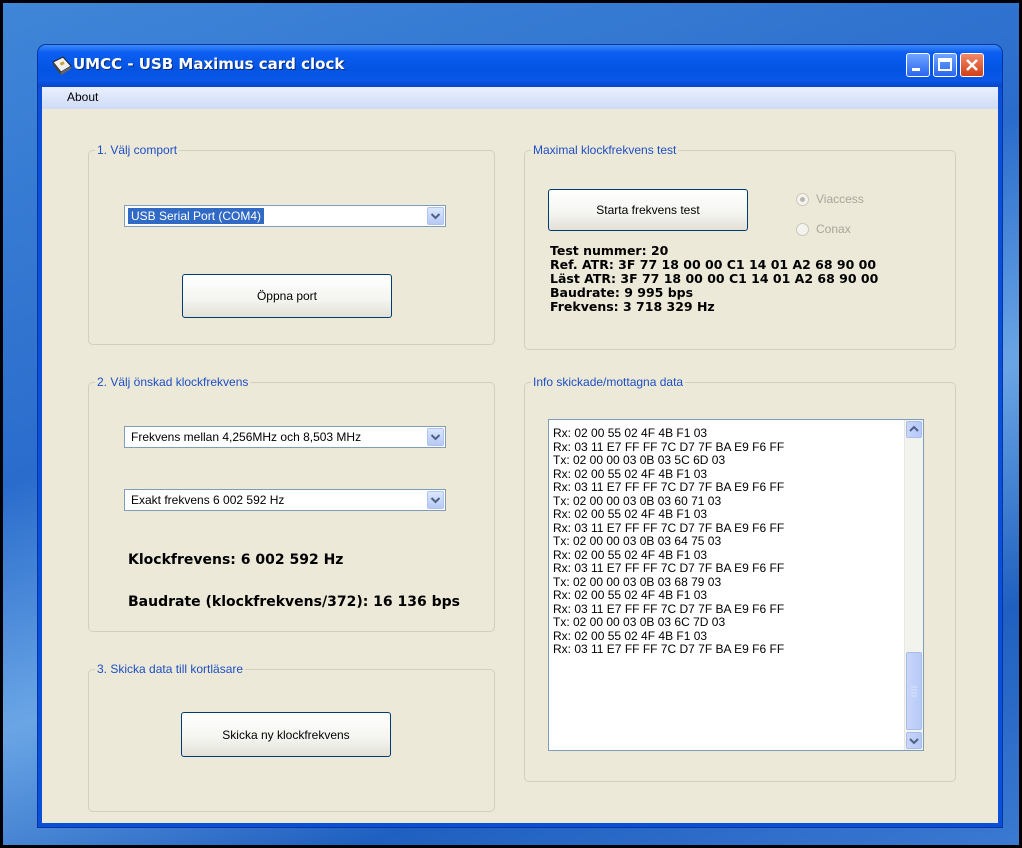 The width and height of the screenshot is (1022, 848). What do you see at coordinates (632, 306) in the screenshot?
I see `test-result-line: Frekvens: 3 718 329 Hz` at bounding box center [632, 306].